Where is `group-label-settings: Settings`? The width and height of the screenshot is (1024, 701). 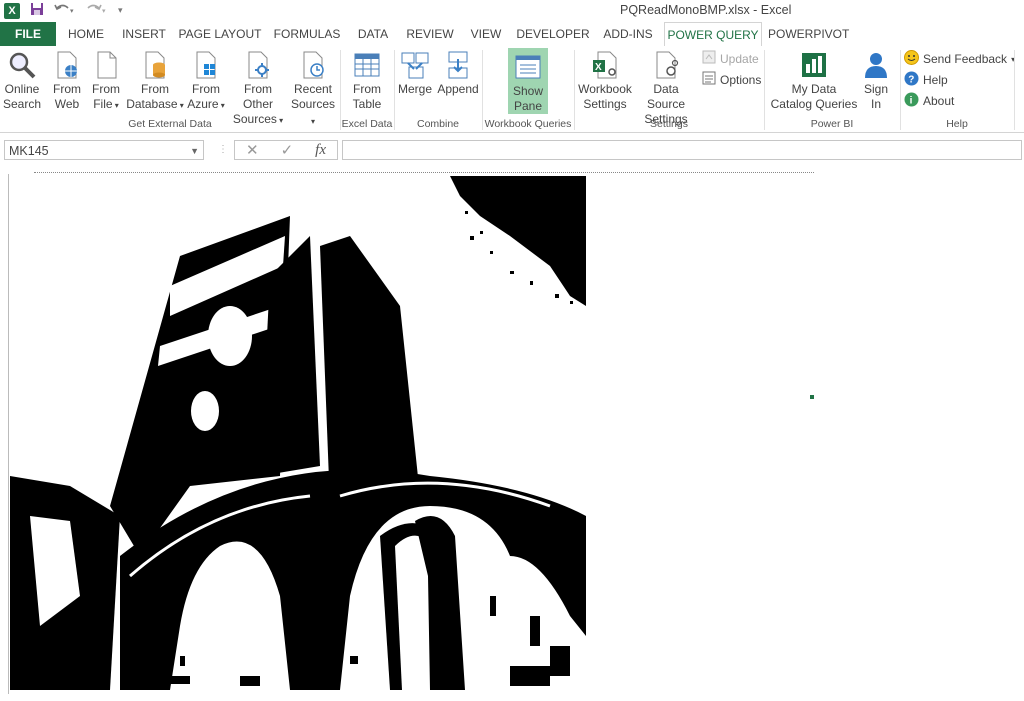 group-label-settings: Settings is located at coordinates (669, 124).